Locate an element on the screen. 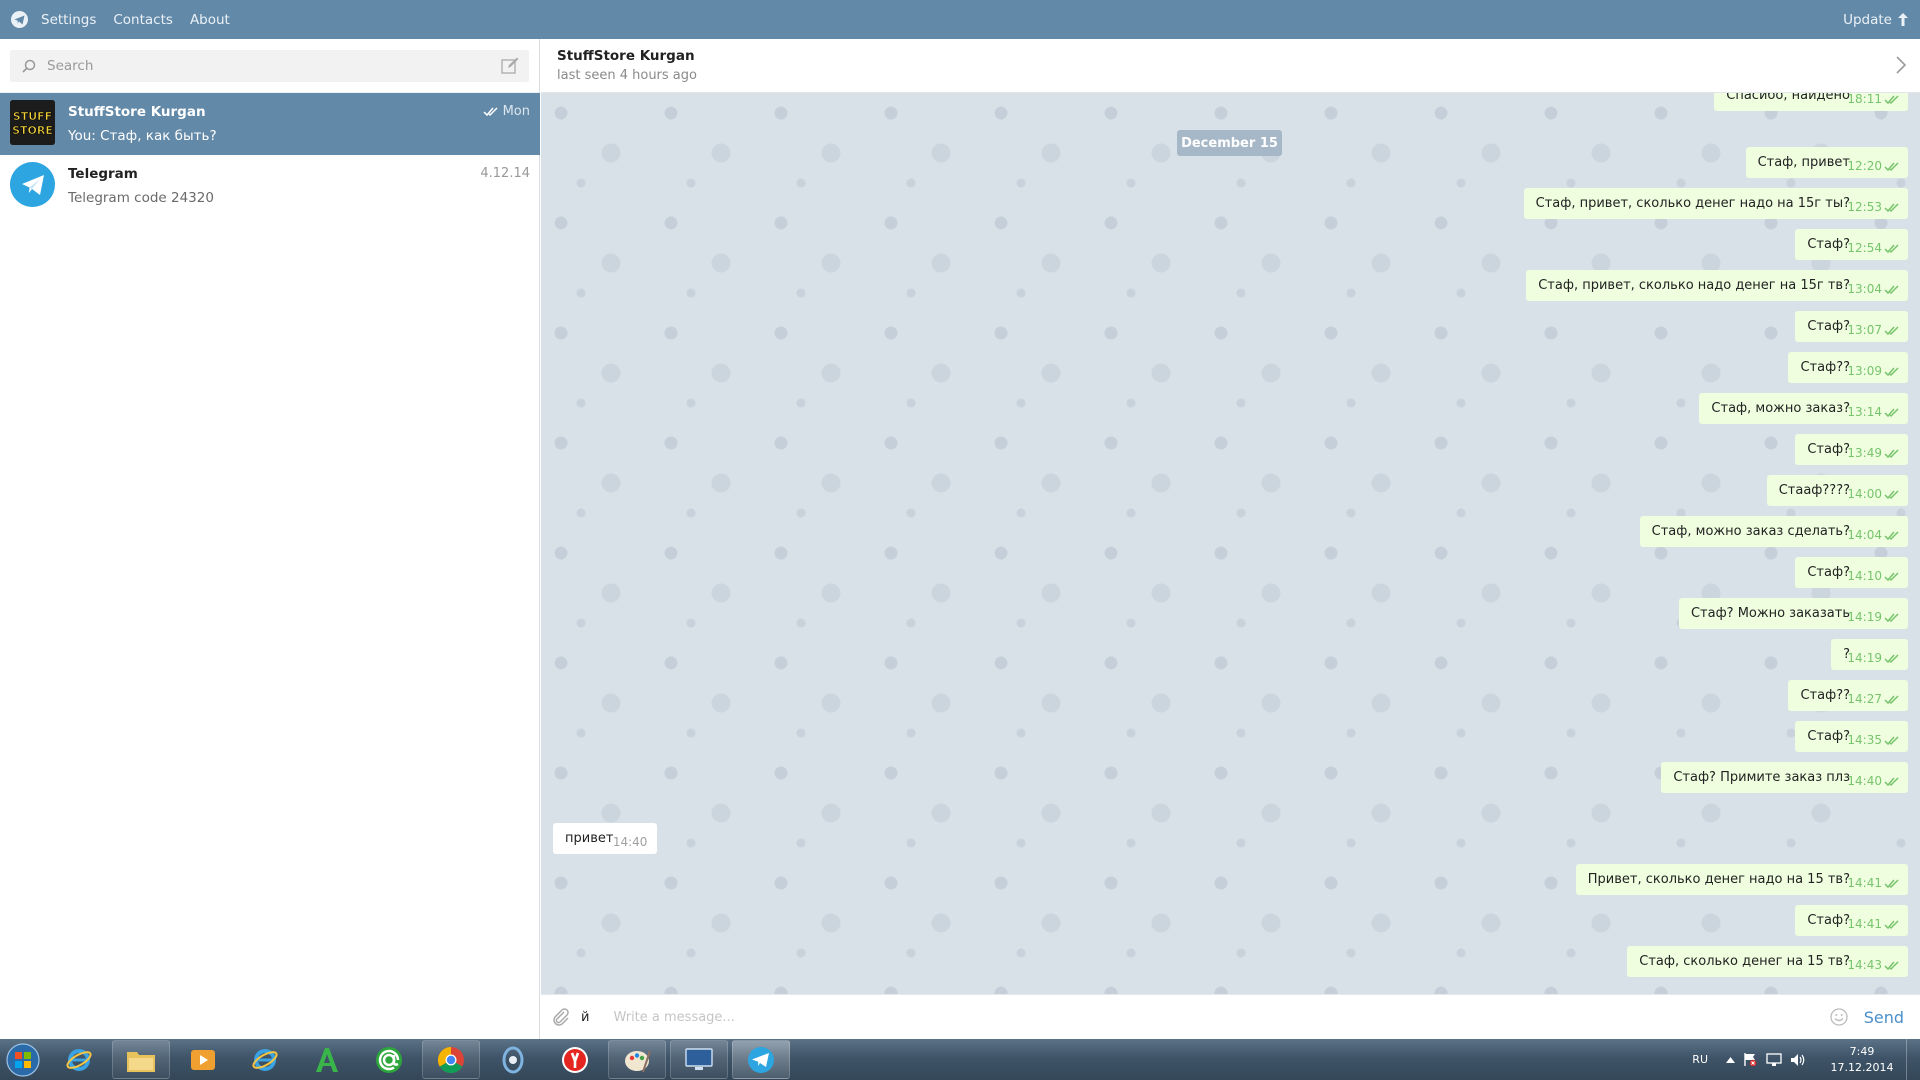 This screenshot has height=1080, width=1920. message-time: 14:40 is located at coordinates (630, 842).